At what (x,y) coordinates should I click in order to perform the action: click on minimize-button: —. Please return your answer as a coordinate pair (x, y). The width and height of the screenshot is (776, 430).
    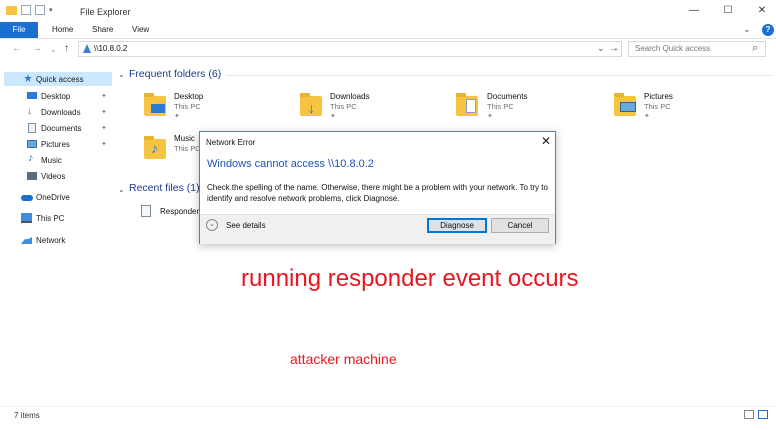
    Looking at the image, I should click on (694, 10).